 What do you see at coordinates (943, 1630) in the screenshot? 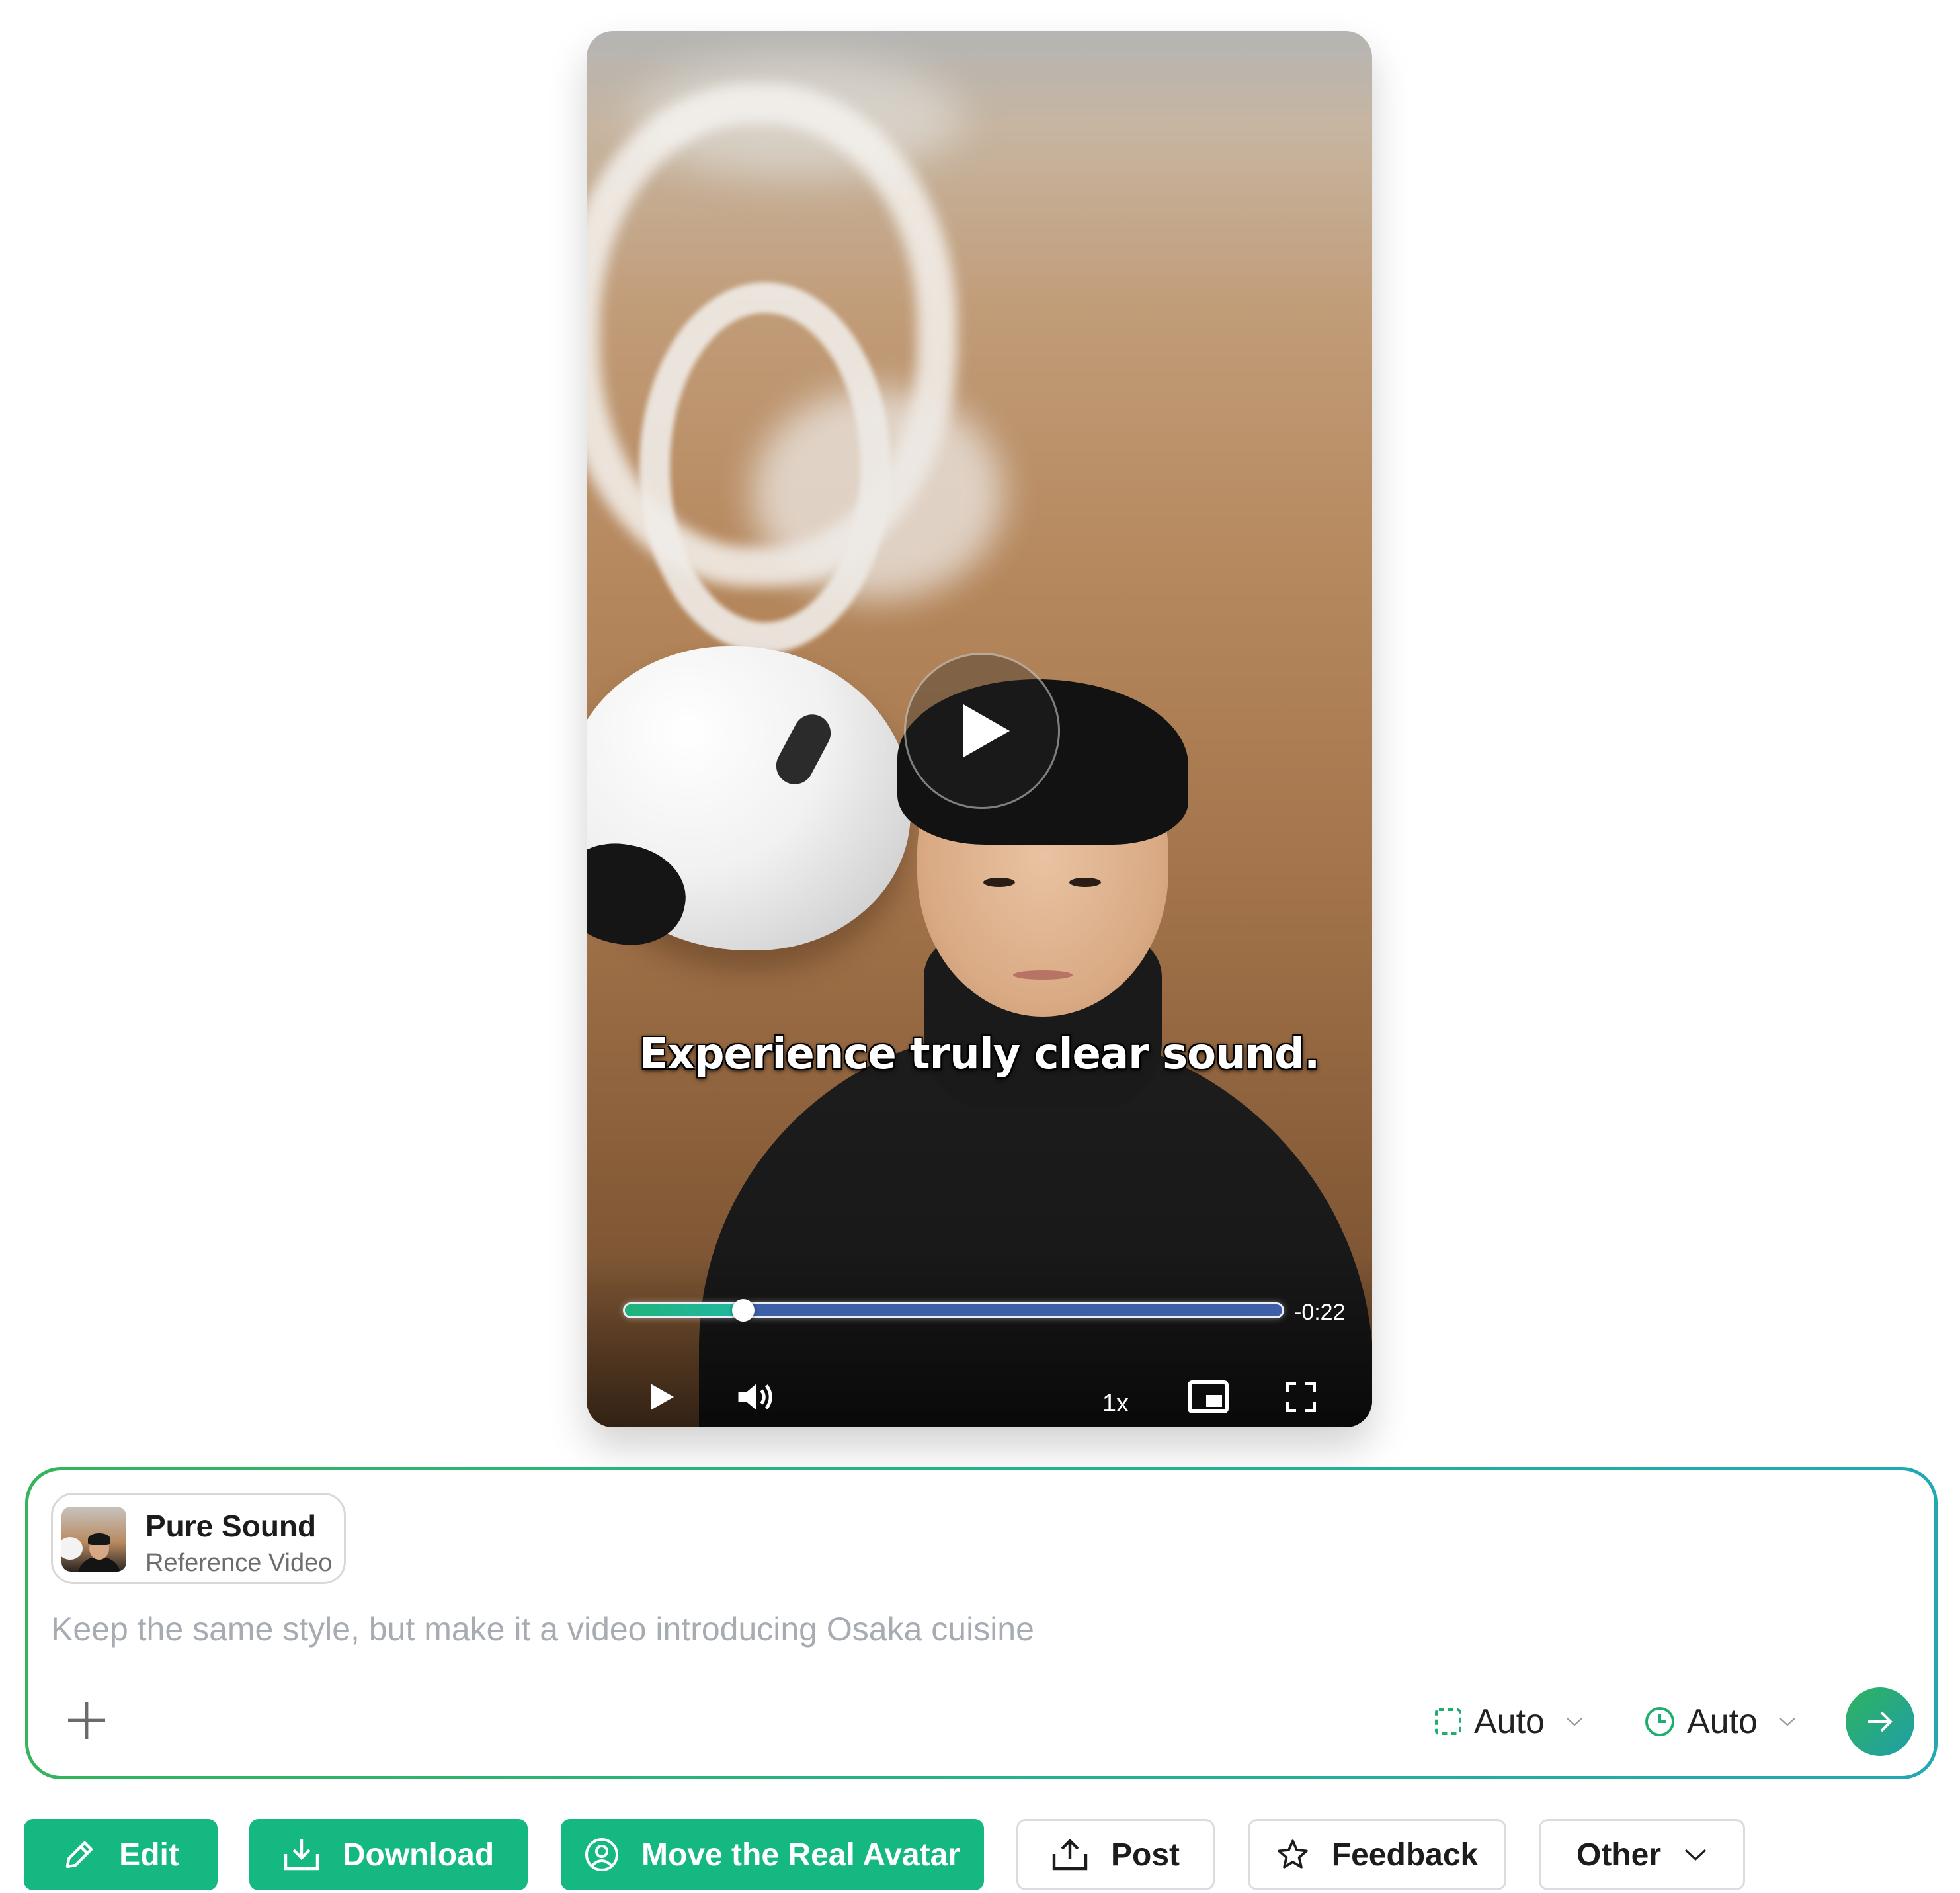
I see `prompt-input` at bounding box center [943, 1630].